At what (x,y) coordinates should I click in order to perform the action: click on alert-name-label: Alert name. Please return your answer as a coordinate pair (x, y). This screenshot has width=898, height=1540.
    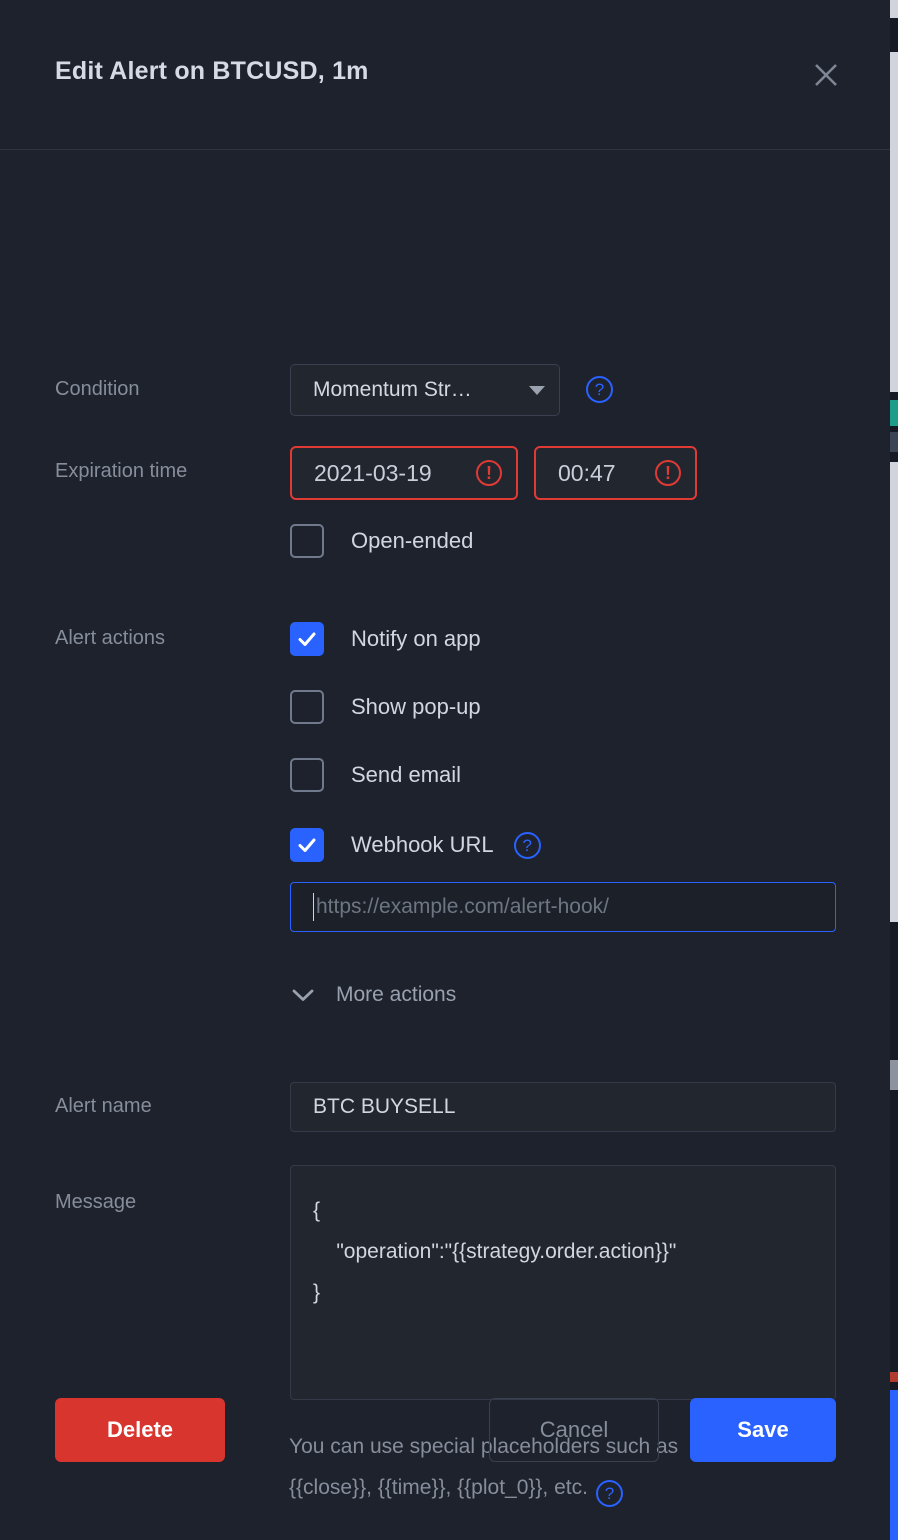
    Looking at the image, I should click on (103, 1106).